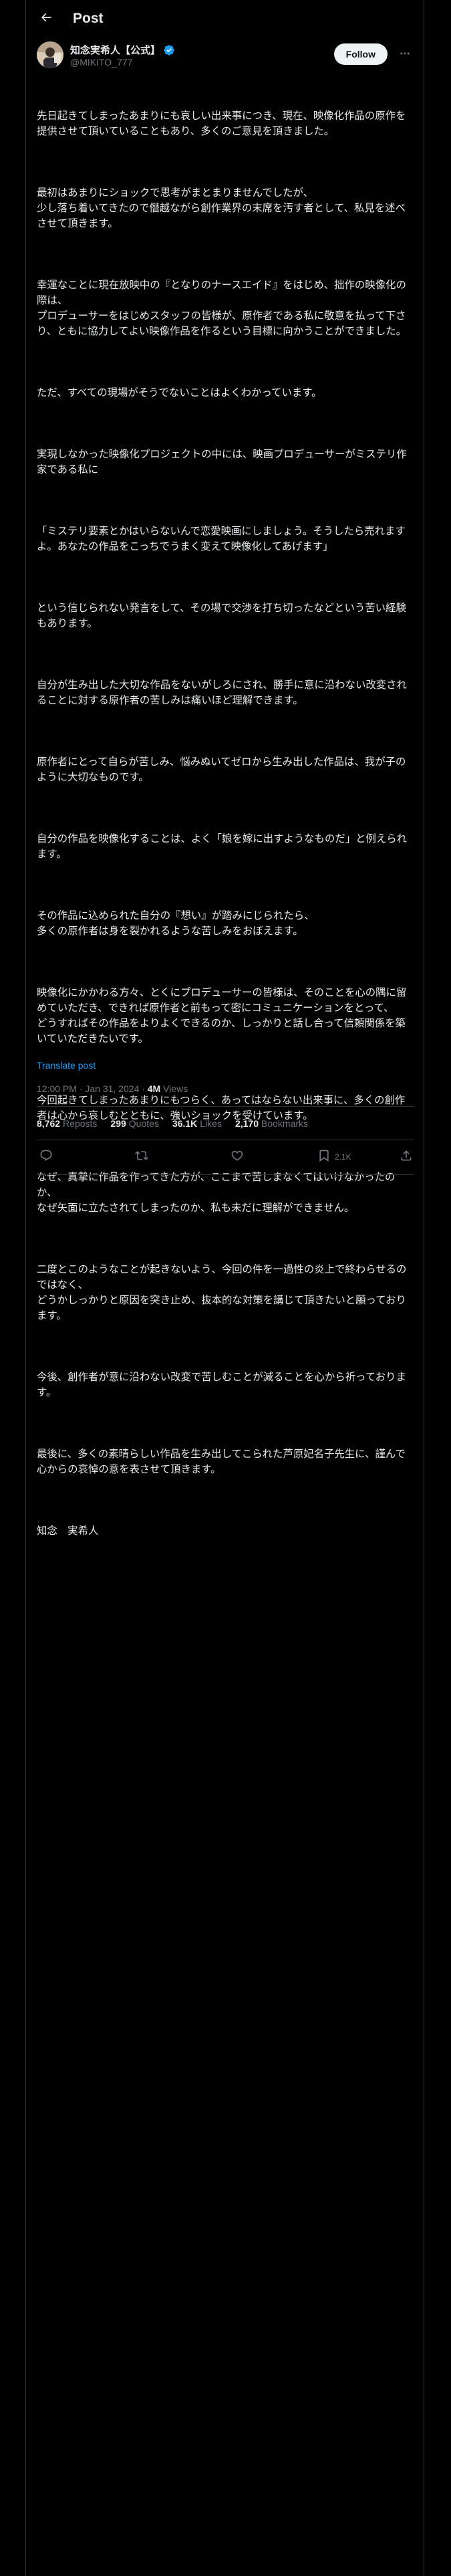  I want to click on author-handle: @MIKITO_777, so click(101, 62).